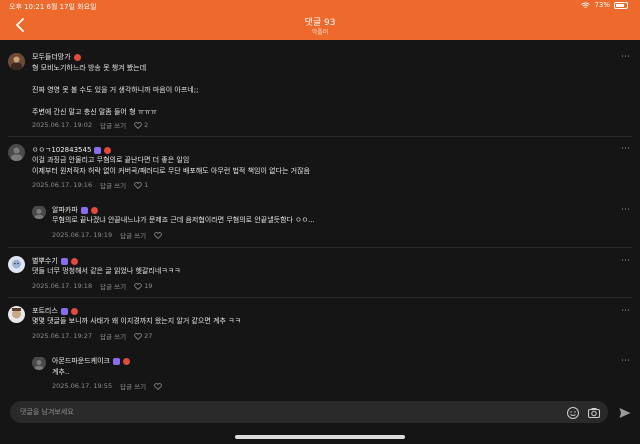  What do you see at coordinates (62, 286) in the screenshot?
I see `comment-timestamp: 2025.06.17. 19:18` at bounding box center [62, 286].